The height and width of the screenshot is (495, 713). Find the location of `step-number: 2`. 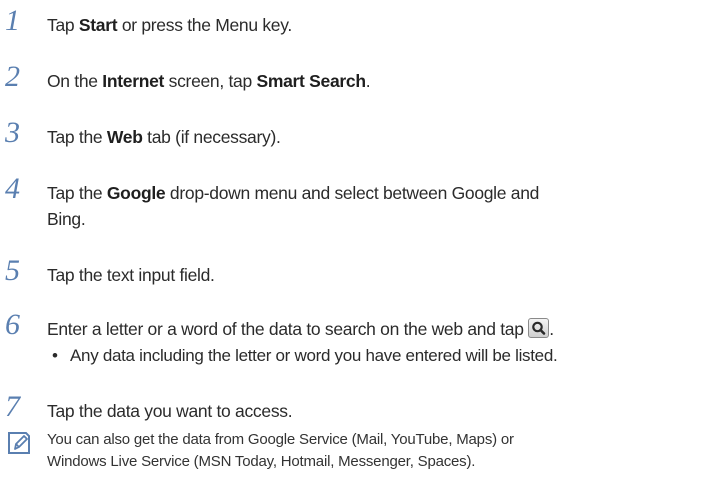

step-number: 2 is located at coordinates (12, 76).